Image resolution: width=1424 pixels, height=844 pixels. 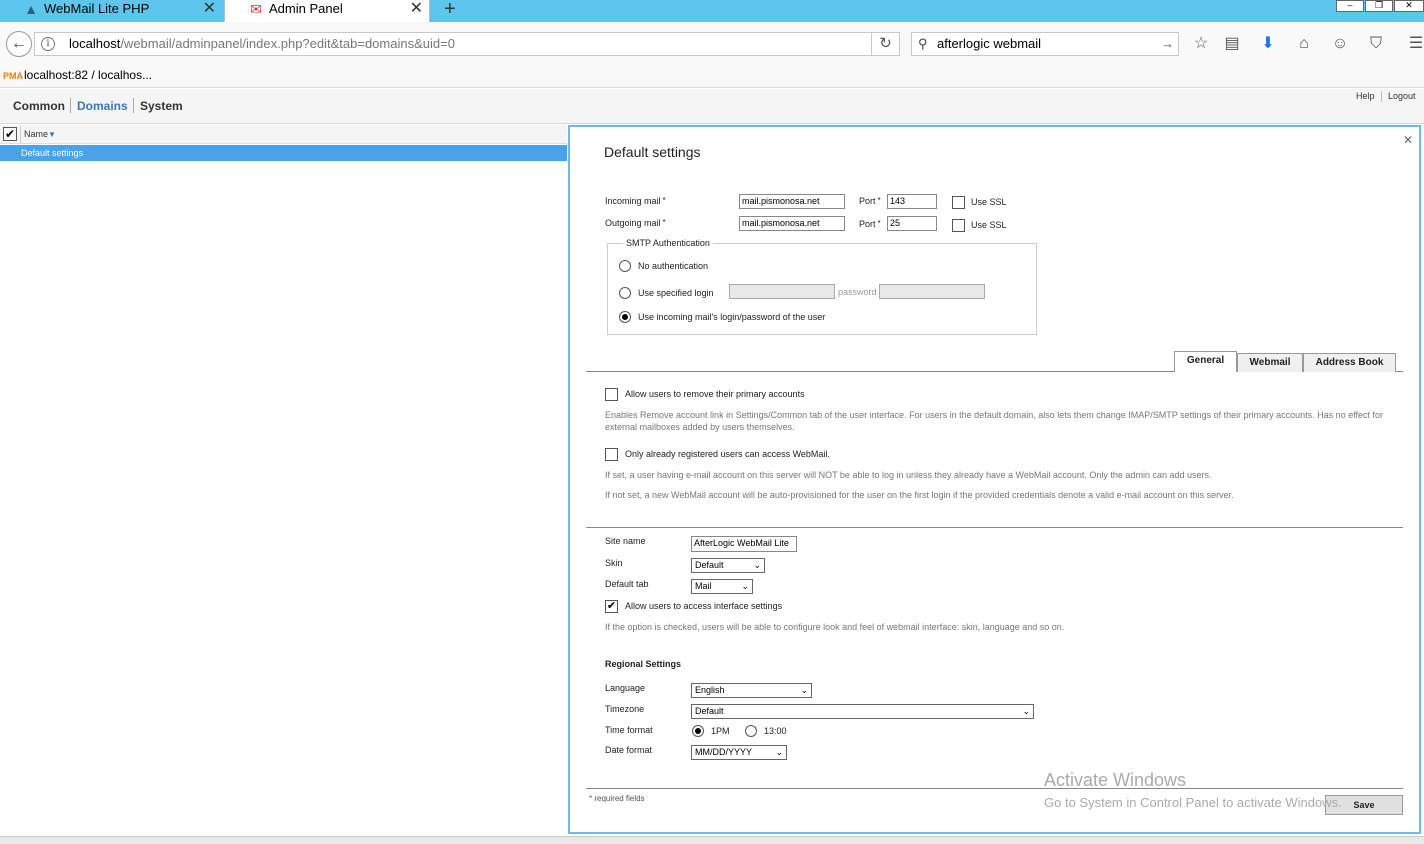 I want to click on chevron-down-icon: ⌄, so click(x=745, y=586).